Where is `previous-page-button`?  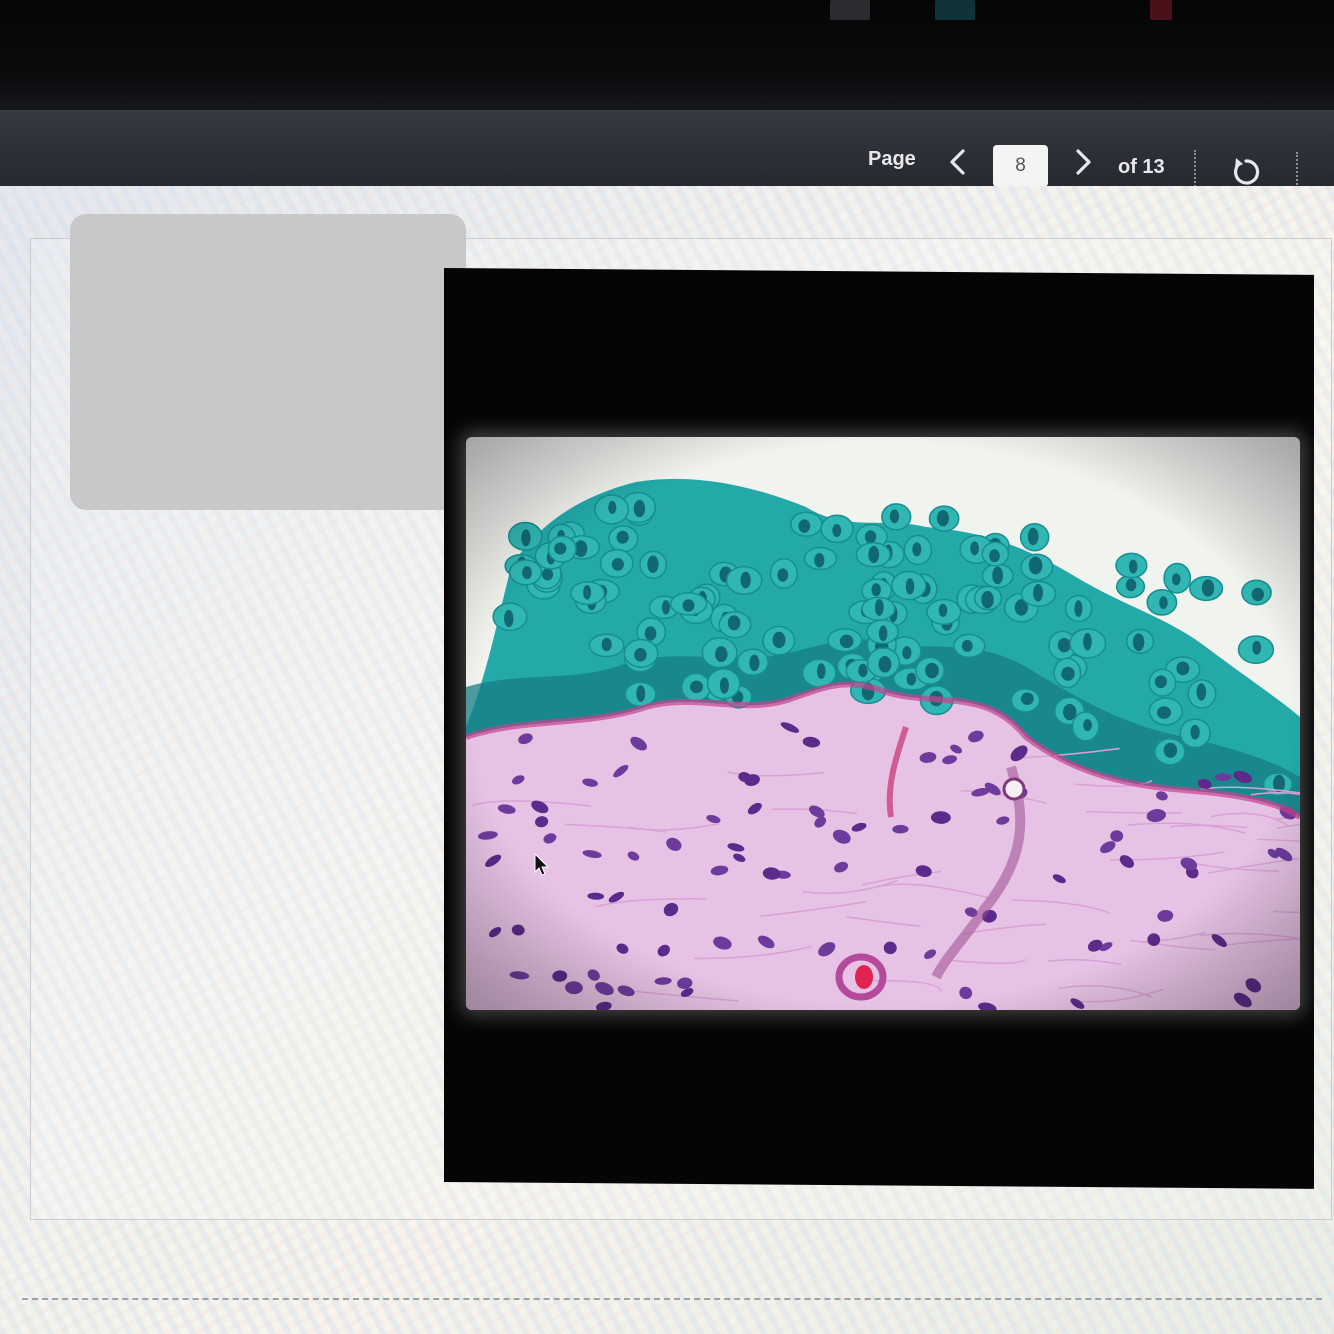
previous-page-button is located at coordinates (958, 162).